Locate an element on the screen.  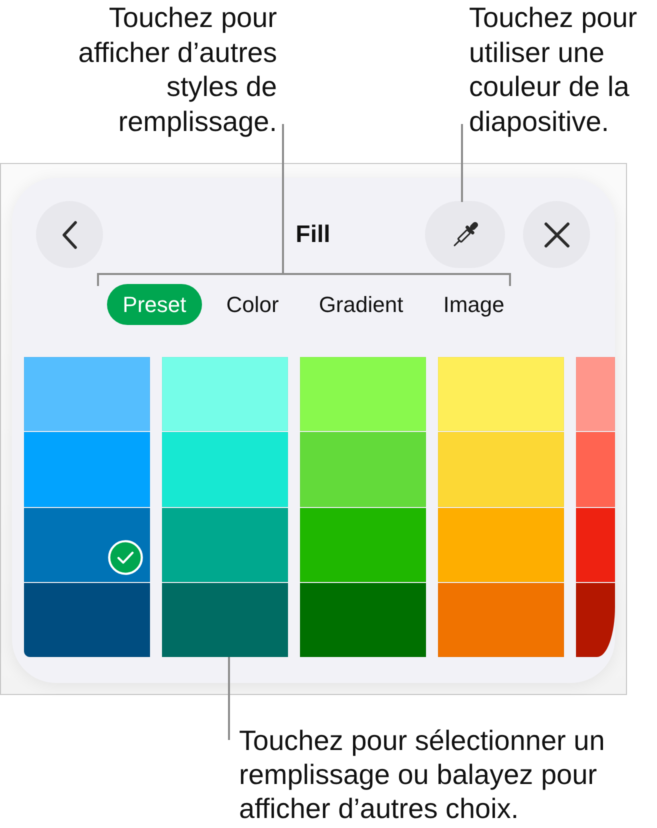
chevron-left-icon is located at coordinates (69, 234).